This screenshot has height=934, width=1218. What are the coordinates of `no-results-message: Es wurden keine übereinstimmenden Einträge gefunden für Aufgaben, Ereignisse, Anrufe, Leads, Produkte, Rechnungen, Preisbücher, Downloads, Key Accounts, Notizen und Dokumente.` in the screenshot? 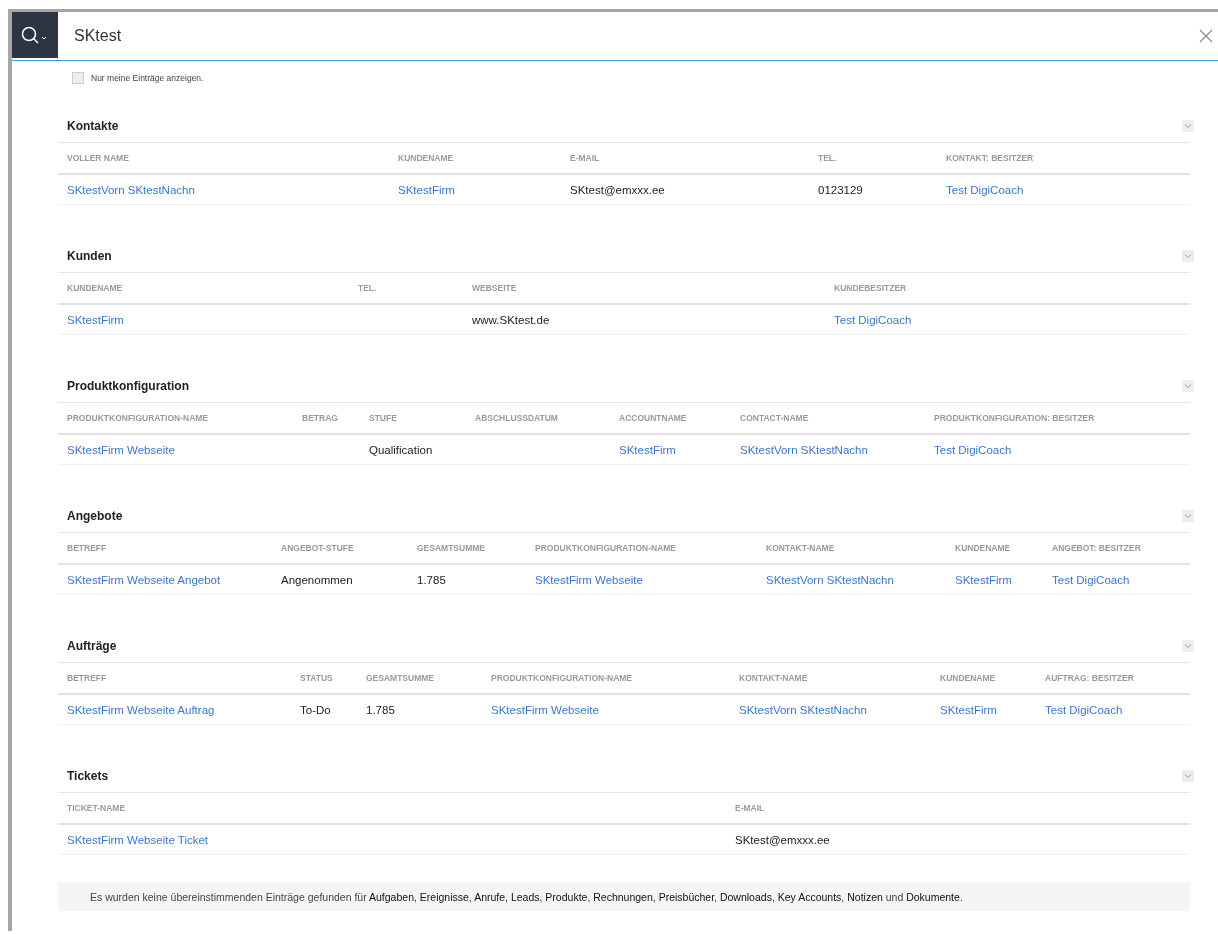 It's located at (527, 897).